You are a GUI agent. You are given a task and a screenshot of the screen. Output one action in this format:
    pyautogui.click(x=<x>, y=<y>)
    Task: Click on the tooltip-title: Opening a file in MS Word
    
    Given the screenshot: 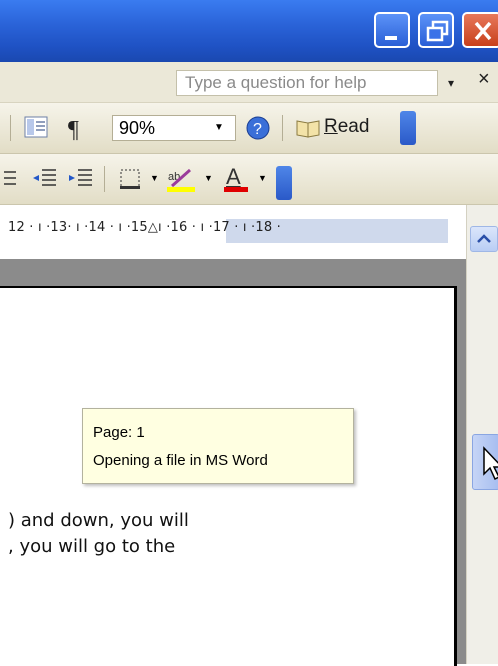 What is the action you would take?
    pyautogui.click(x=180, y=460)
    